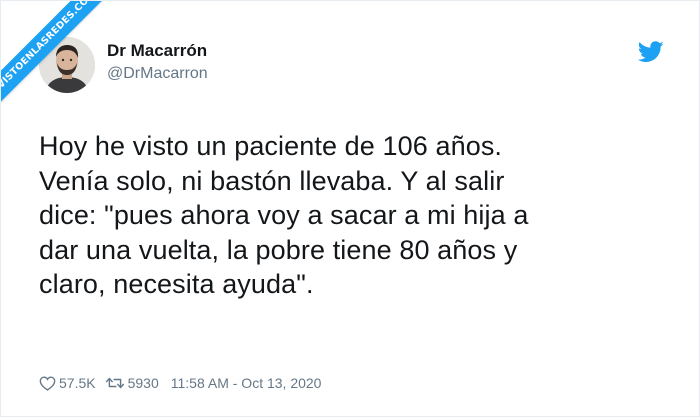 This screenshot has width=700, height=417. I want to click on timestamp-text: 11:58 AM - Oct 13, 2020, so click(246, 383).